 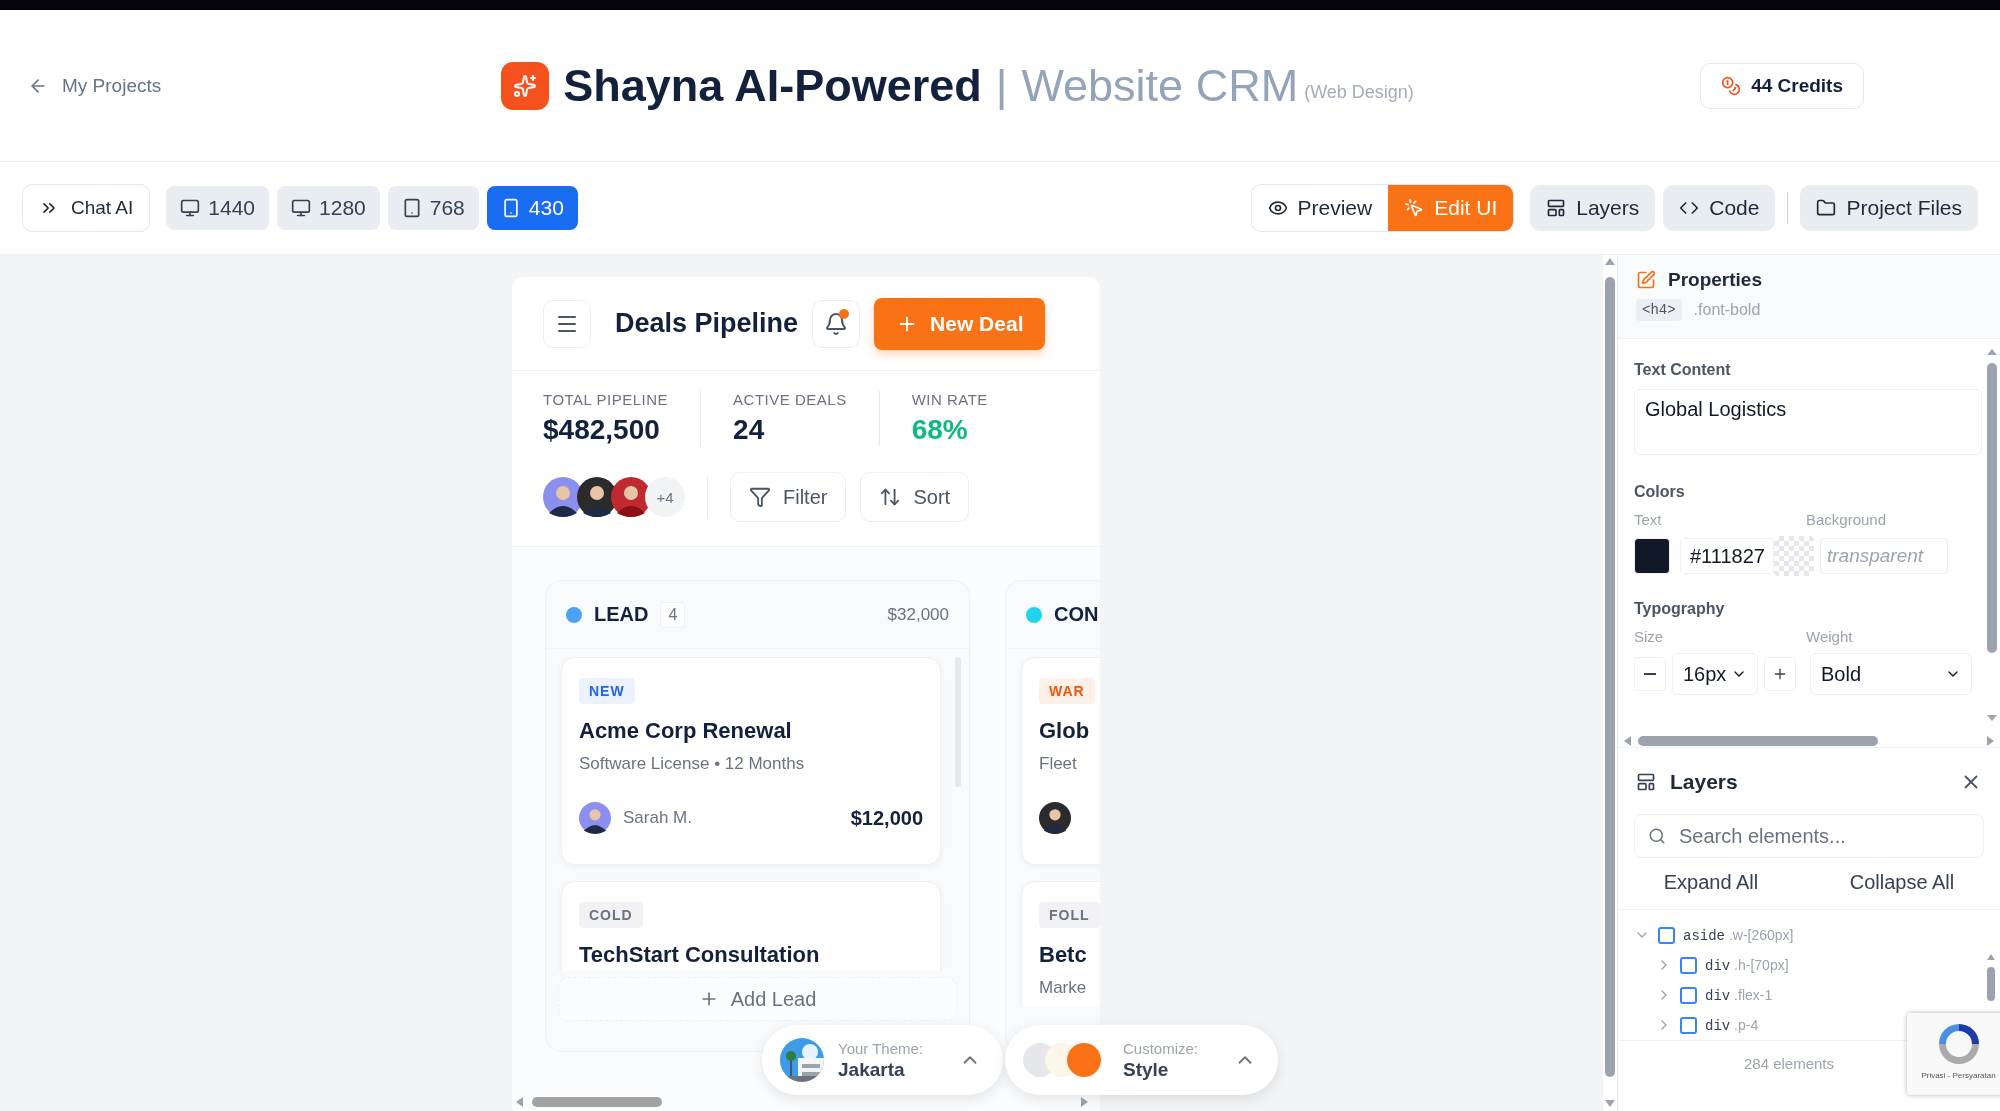 What do you see at coordinates (1731, 85) in the screenshot?
I see `coins-icon` at bounding box center [1731, 85].